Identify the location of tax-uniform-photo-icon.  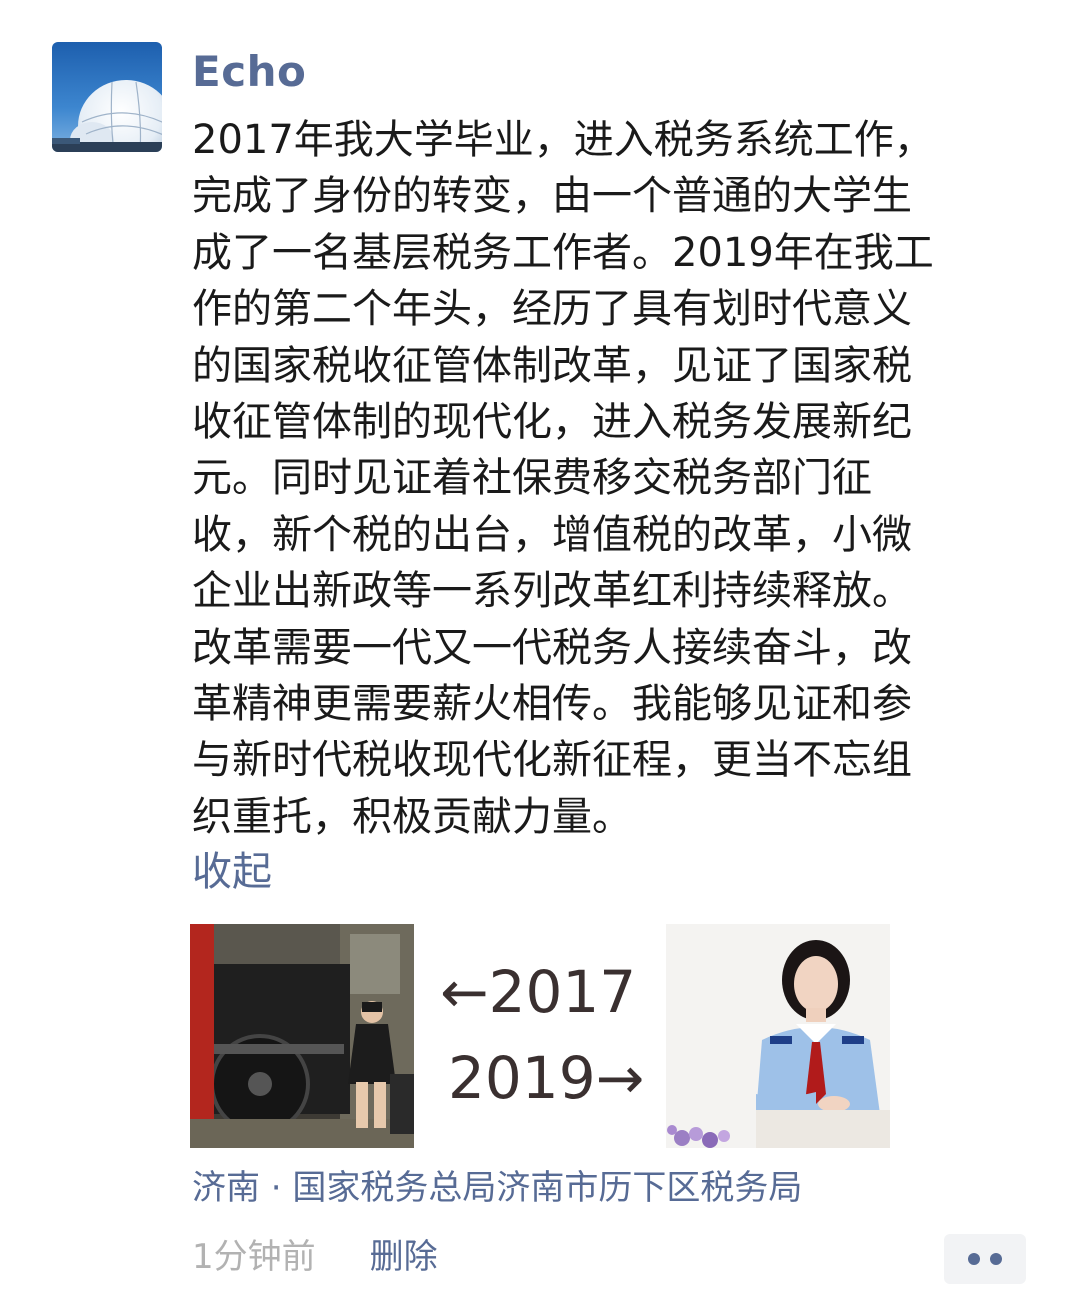
(778, 1036).